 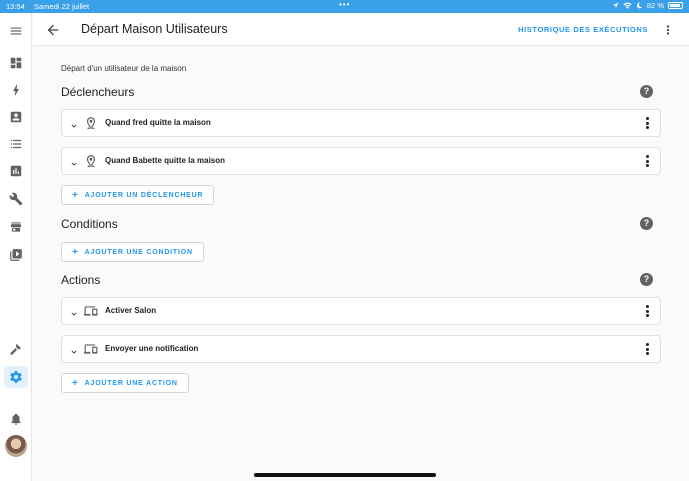 I want to click on trigger-label: Quand fred quitte la maison, so click(x=158, y=122).